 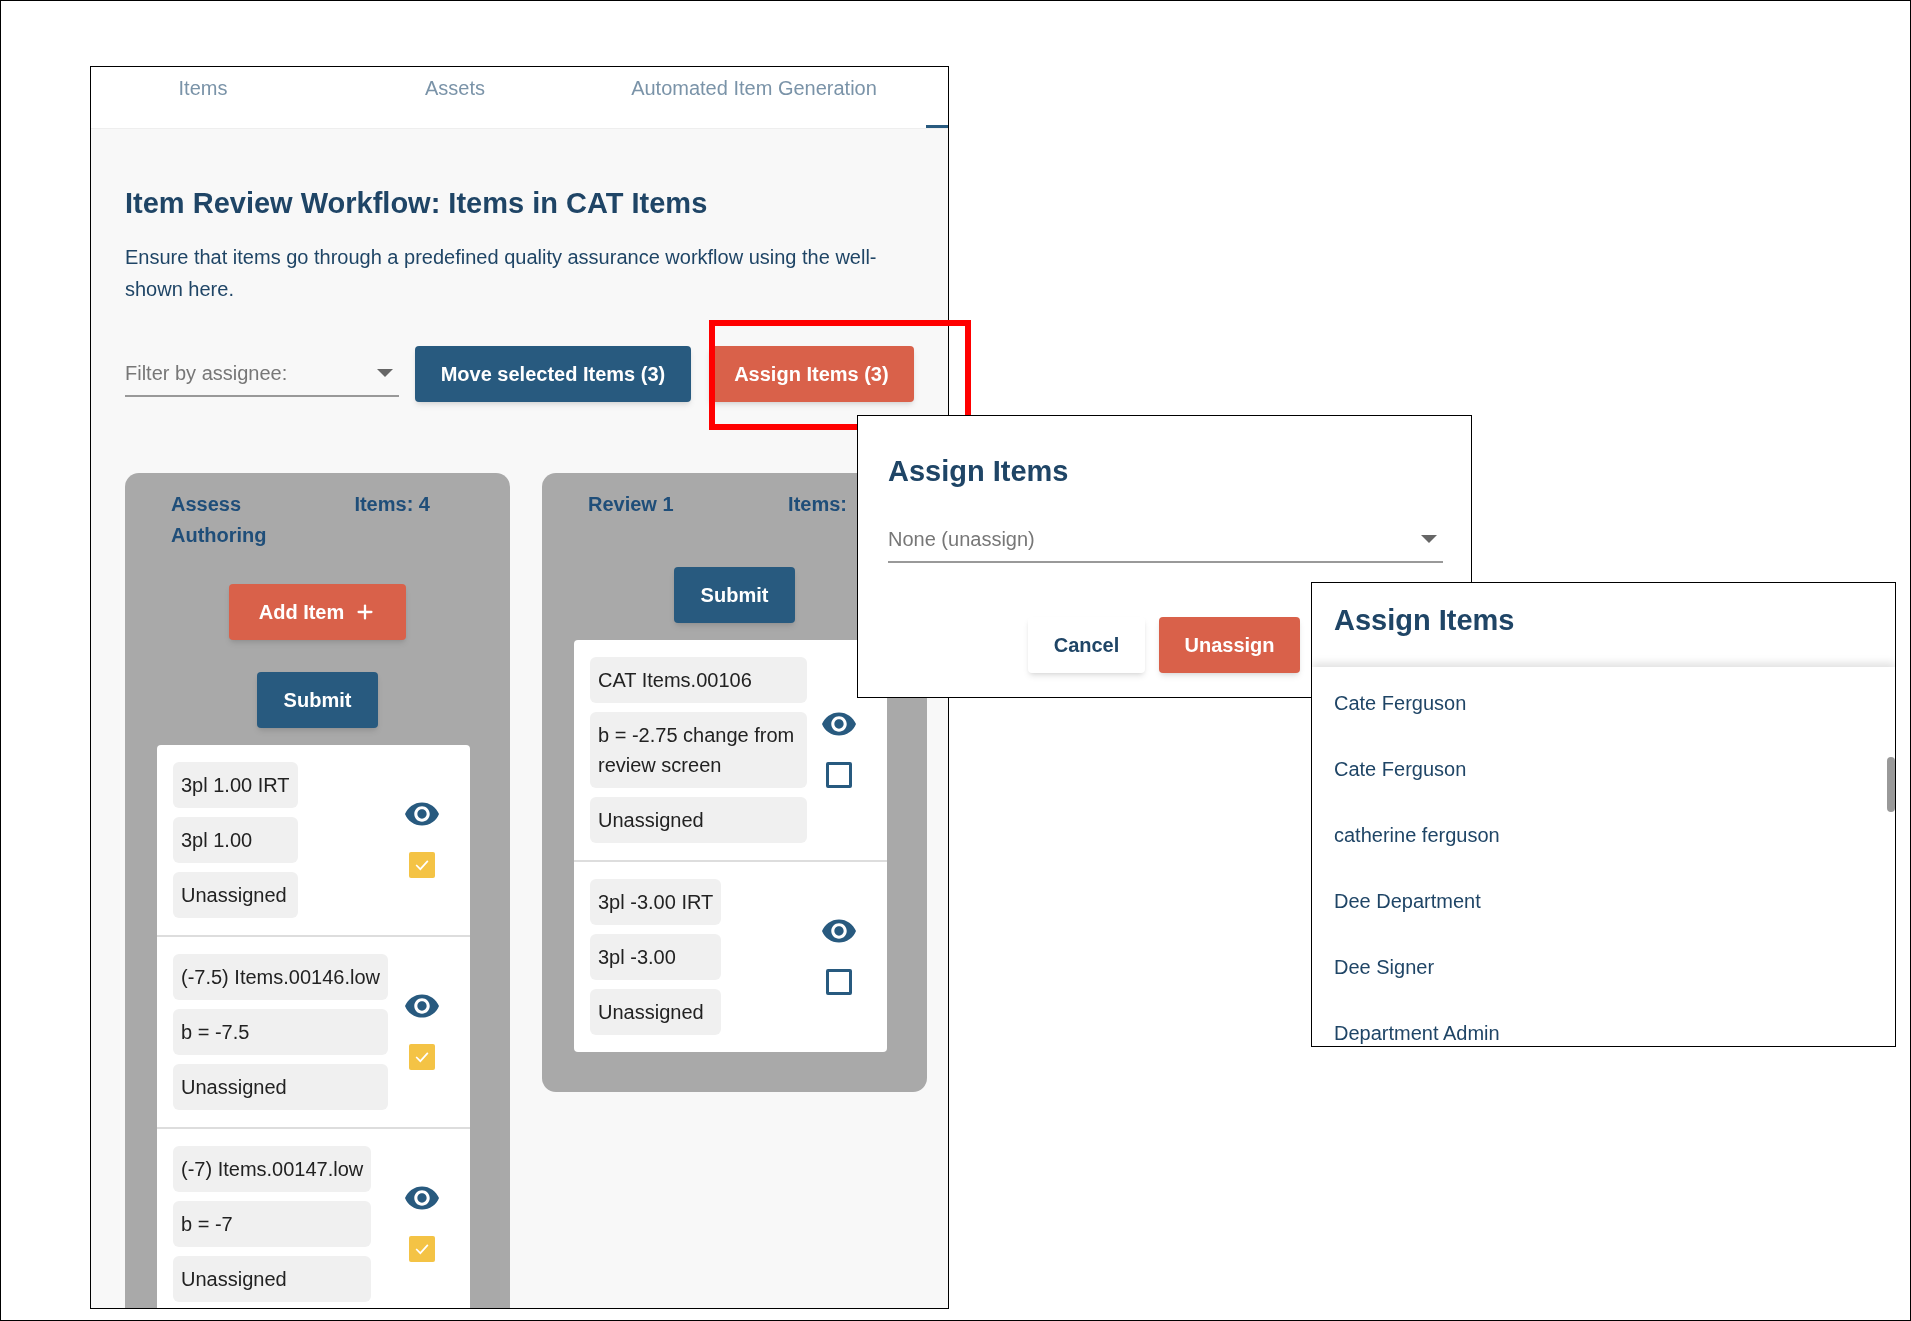 What do you see at coordinates (631, 504) in the screenshot?
I see `column-title: Review 1` at bounding box center [631, 504].